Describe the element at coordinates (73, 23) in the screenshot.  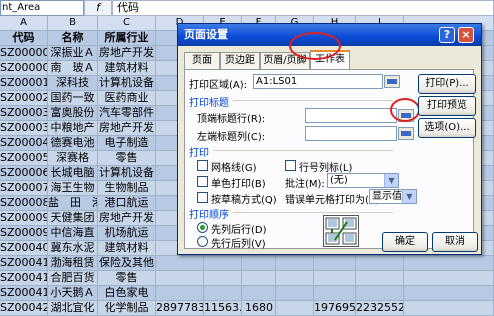
I see `column-header: B` at that location.